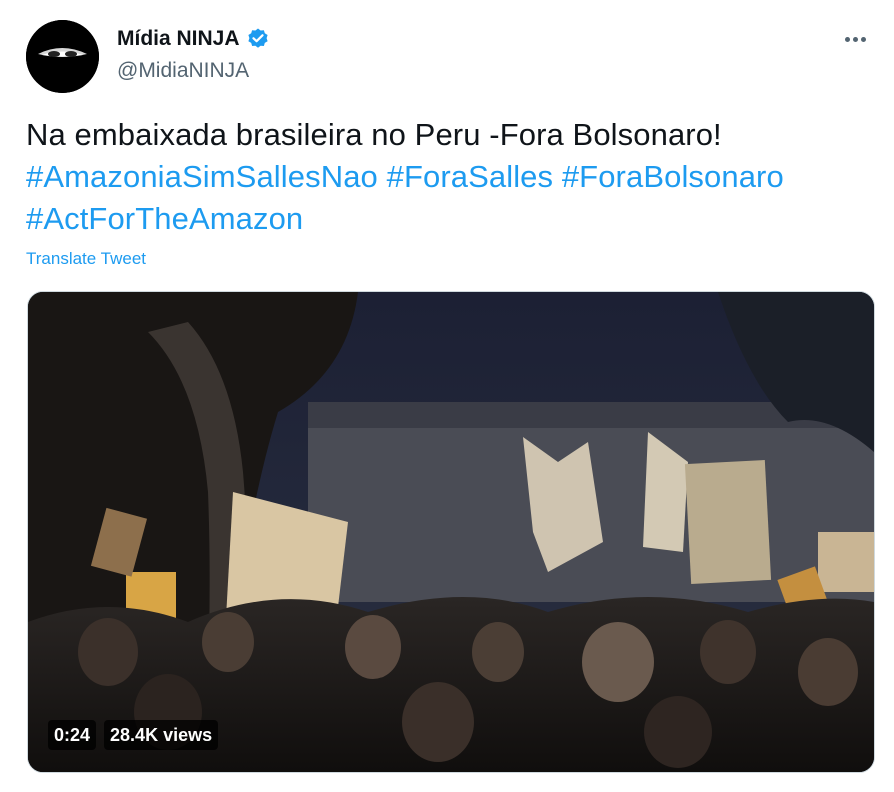 The width and height of the screenshot is (894, 792). I want to click on more-options-button, so click(855, 39).